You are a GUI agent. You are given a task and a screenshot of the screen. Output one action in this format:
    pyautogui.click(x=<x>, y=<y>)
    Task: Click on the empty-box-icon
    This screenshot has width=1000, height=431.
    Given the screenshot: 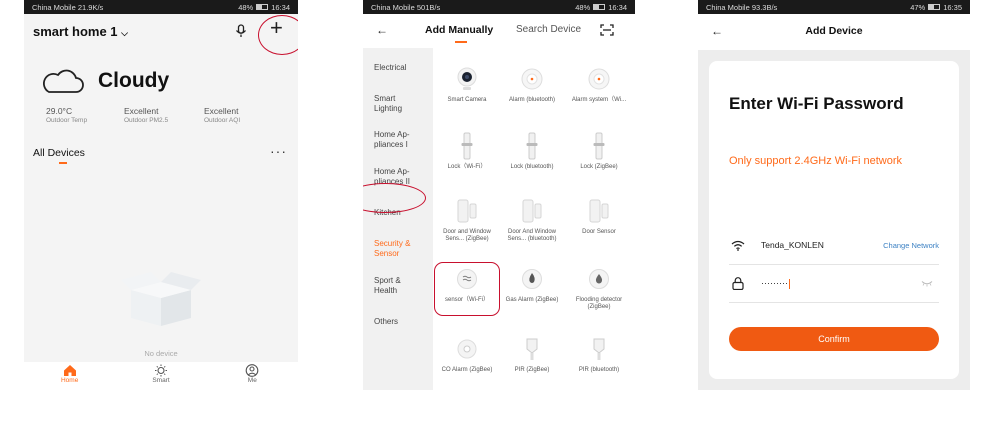 What is the action you would take?
    pyautogui.click(x=161, y=299)
    